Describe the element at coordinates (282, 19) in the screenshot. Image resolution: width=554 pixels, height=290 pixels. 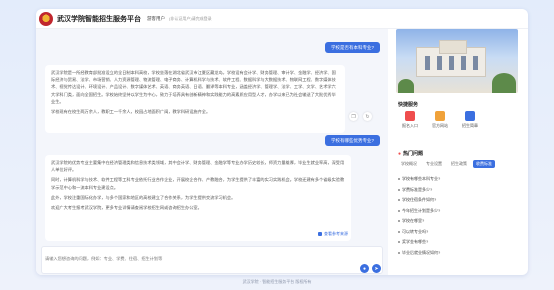
I see `app-header: 武汉学院智能招生服务平台 游客用户 (非认证用户)请完成登录` at that location.